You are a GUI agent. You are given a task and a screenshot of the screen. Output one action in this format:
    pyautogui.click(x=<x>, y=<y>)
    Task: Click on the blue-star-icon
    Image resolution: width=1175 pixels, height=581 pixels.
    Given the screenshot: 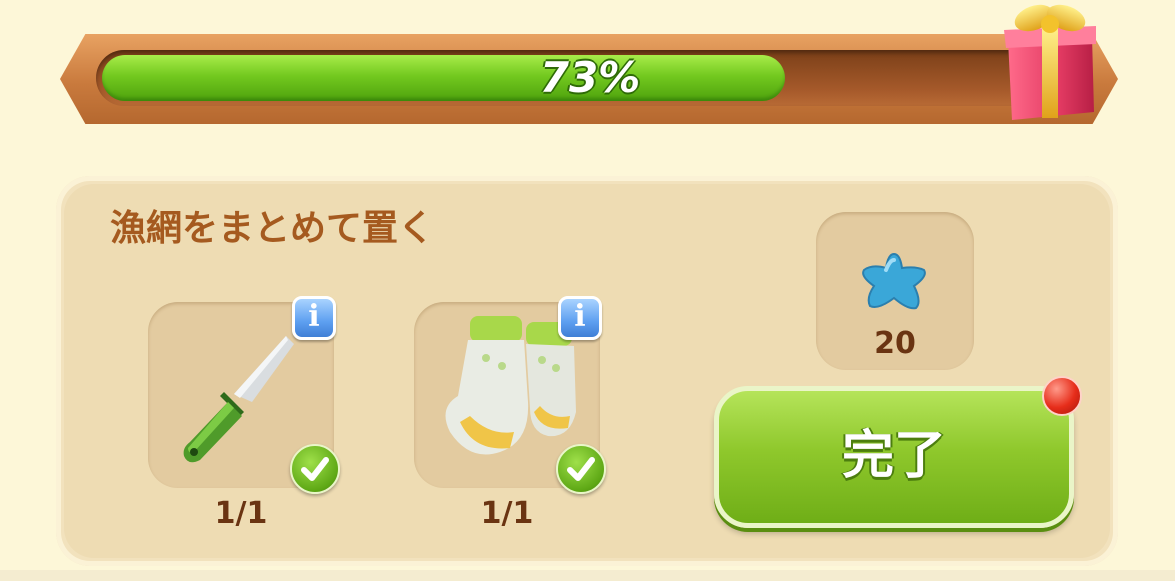 What is the action you would take?
    pyautogui.click(x=894, y=281)
    